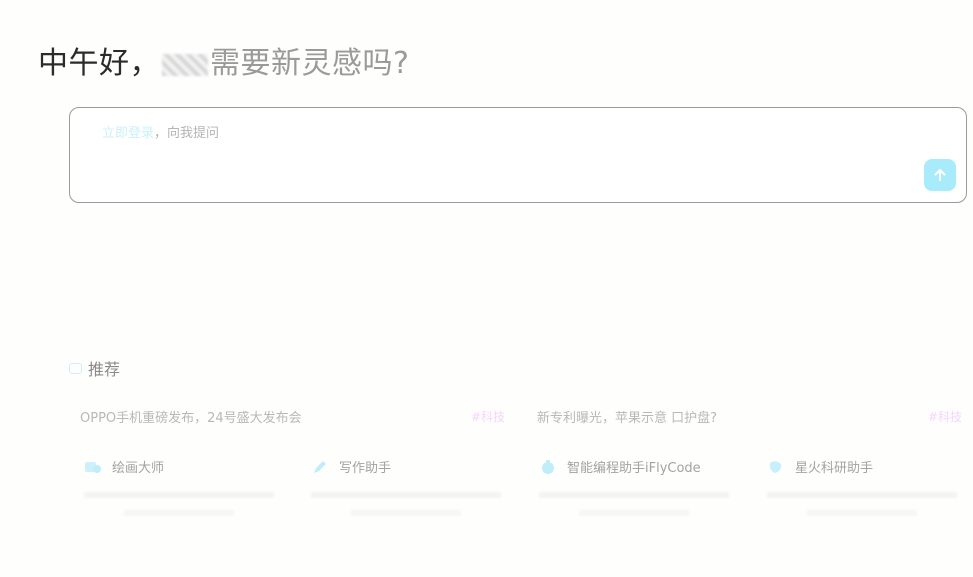 The image size is (973, 577). I want to click on news-title: OPPO手机重磅发布，24号盛大发布会, so click(191, 418).